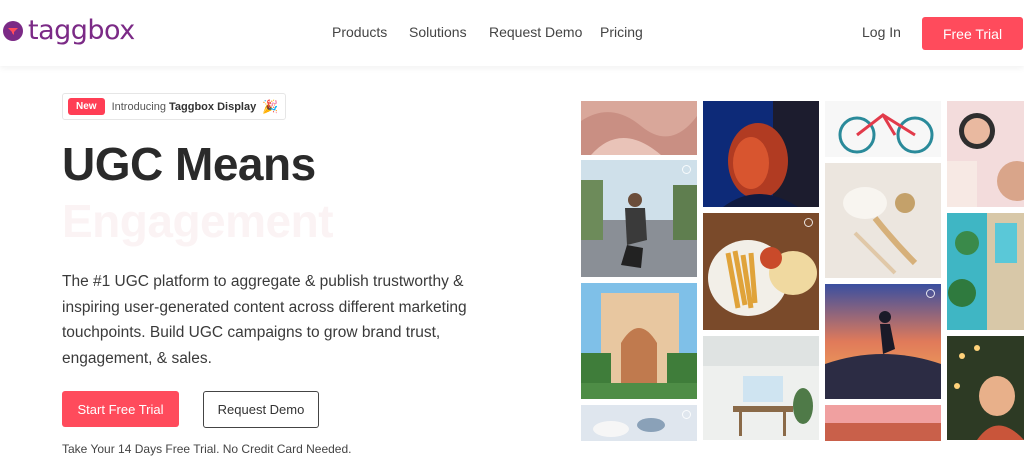  What do you see at coordinates (13, 31) in the screenshot?
I see `logo-icon` at bounding box center [13, 31].